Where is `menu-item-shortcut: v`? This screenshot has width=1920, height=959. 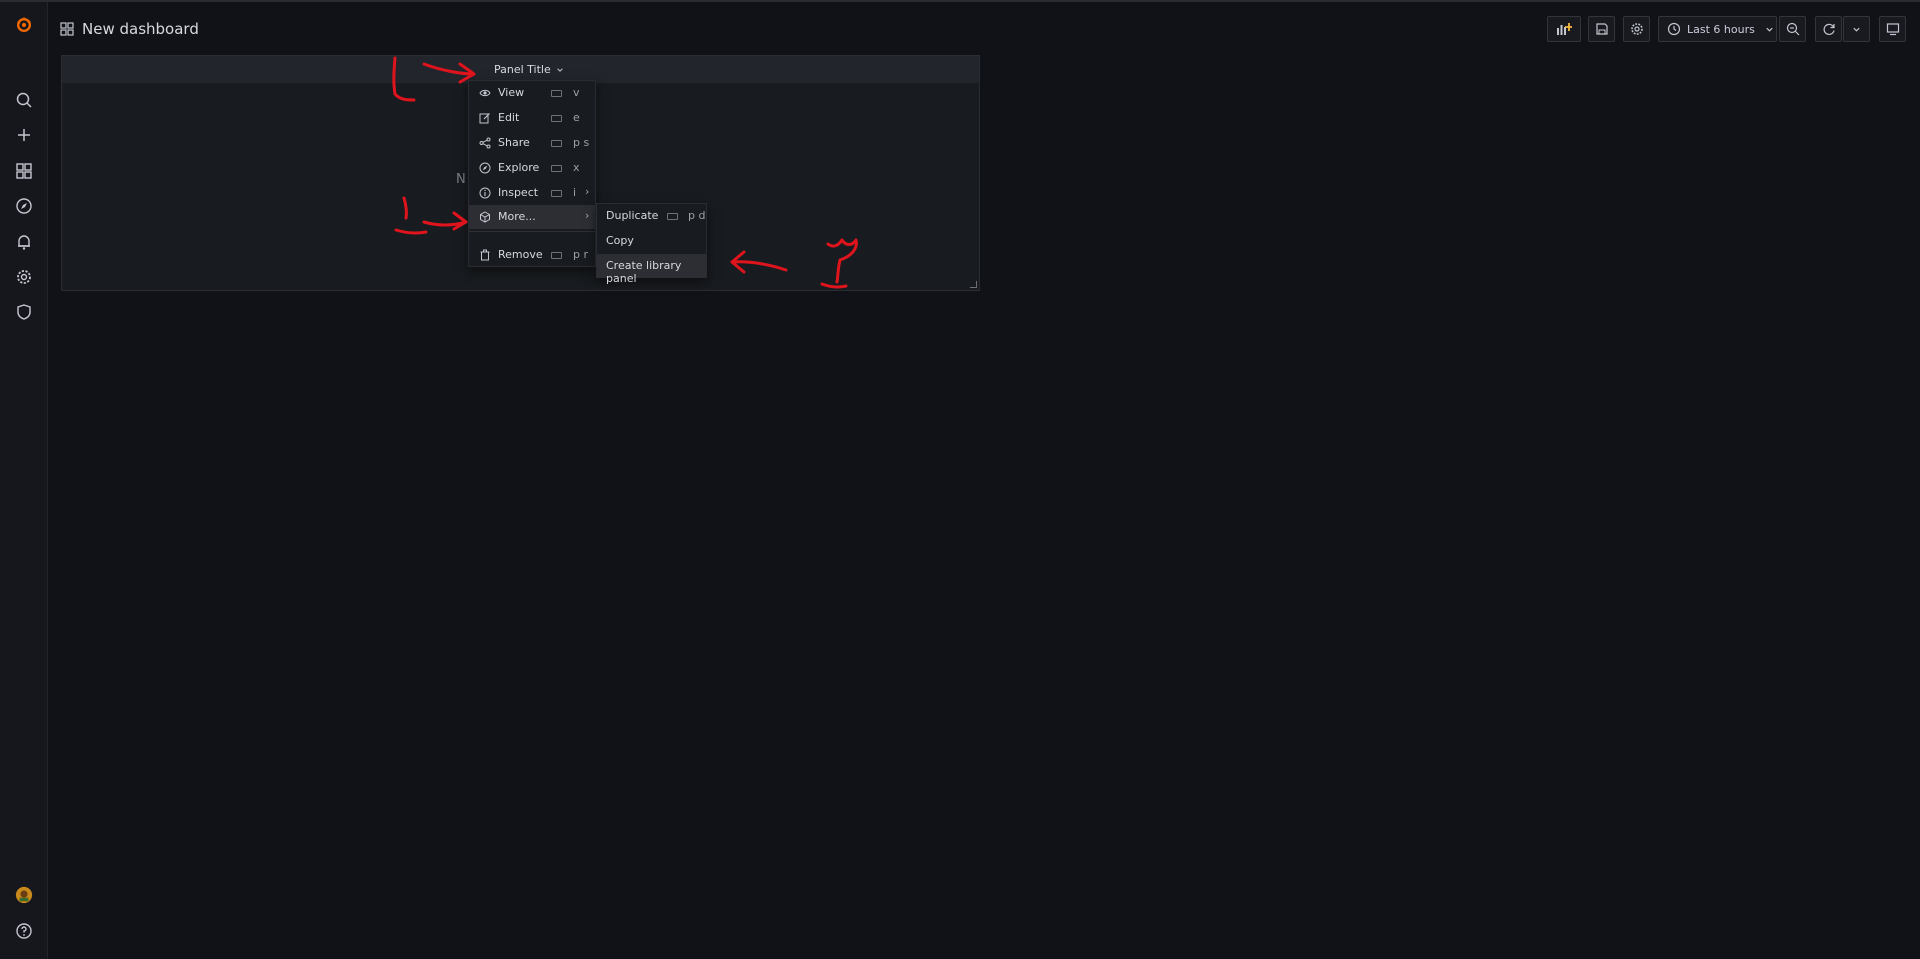 menu-item-shortcut: v is located at coordinates (576, 92).